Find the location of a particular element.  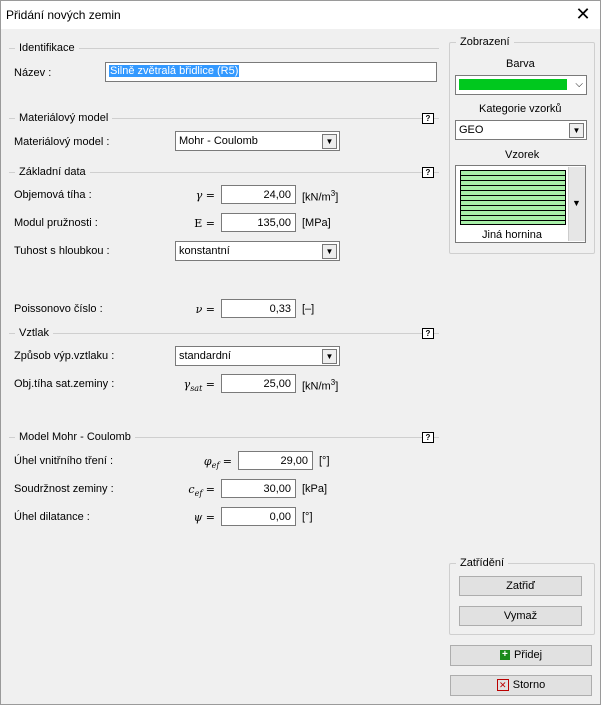

buoyancy-method-select: standardní ▼ is located at coordinates (257, 356).